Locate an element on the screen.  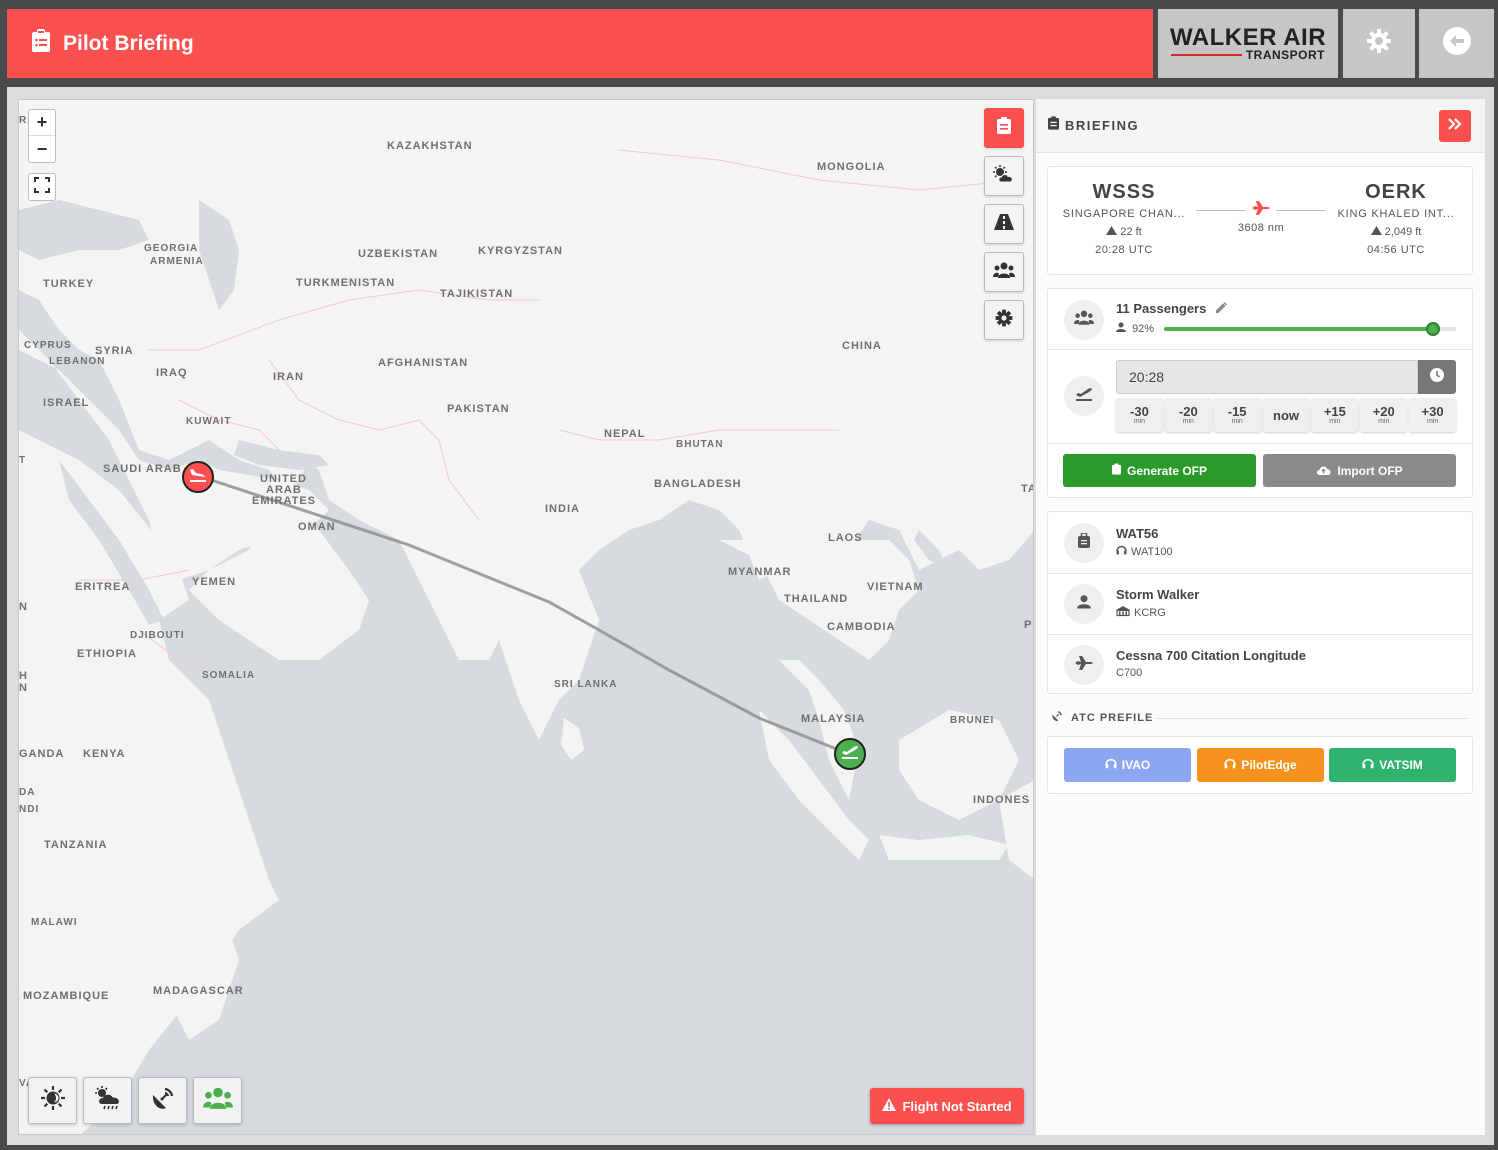
map-tool-column is located at coordinates (1004, 228).